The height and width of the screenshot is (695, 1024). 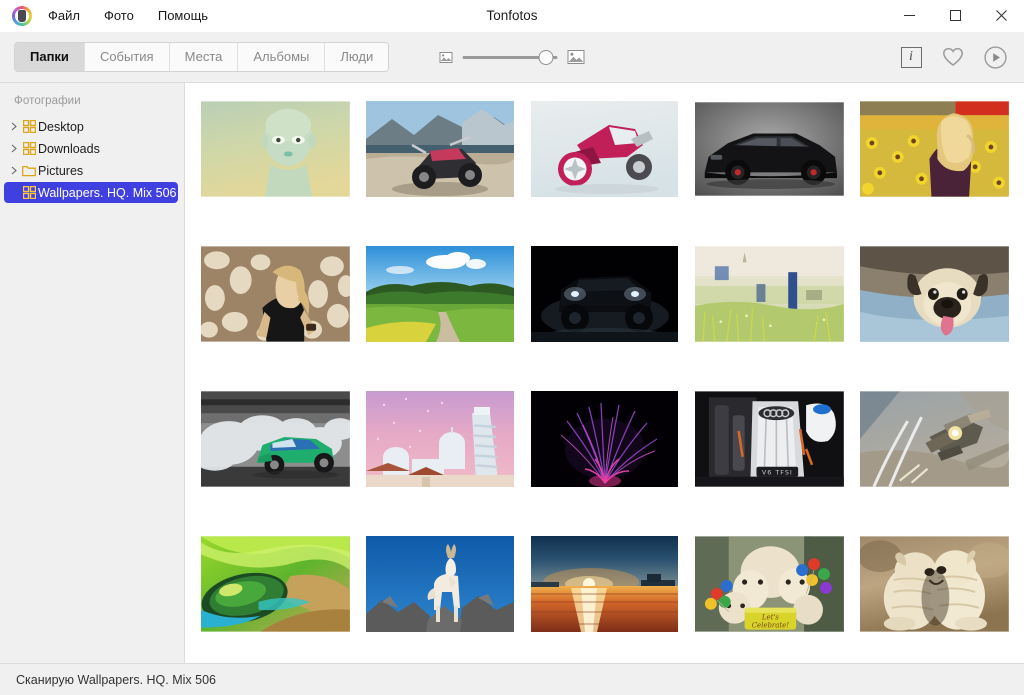 I want to click on tab-places: Места, so click(x=204, y=57).